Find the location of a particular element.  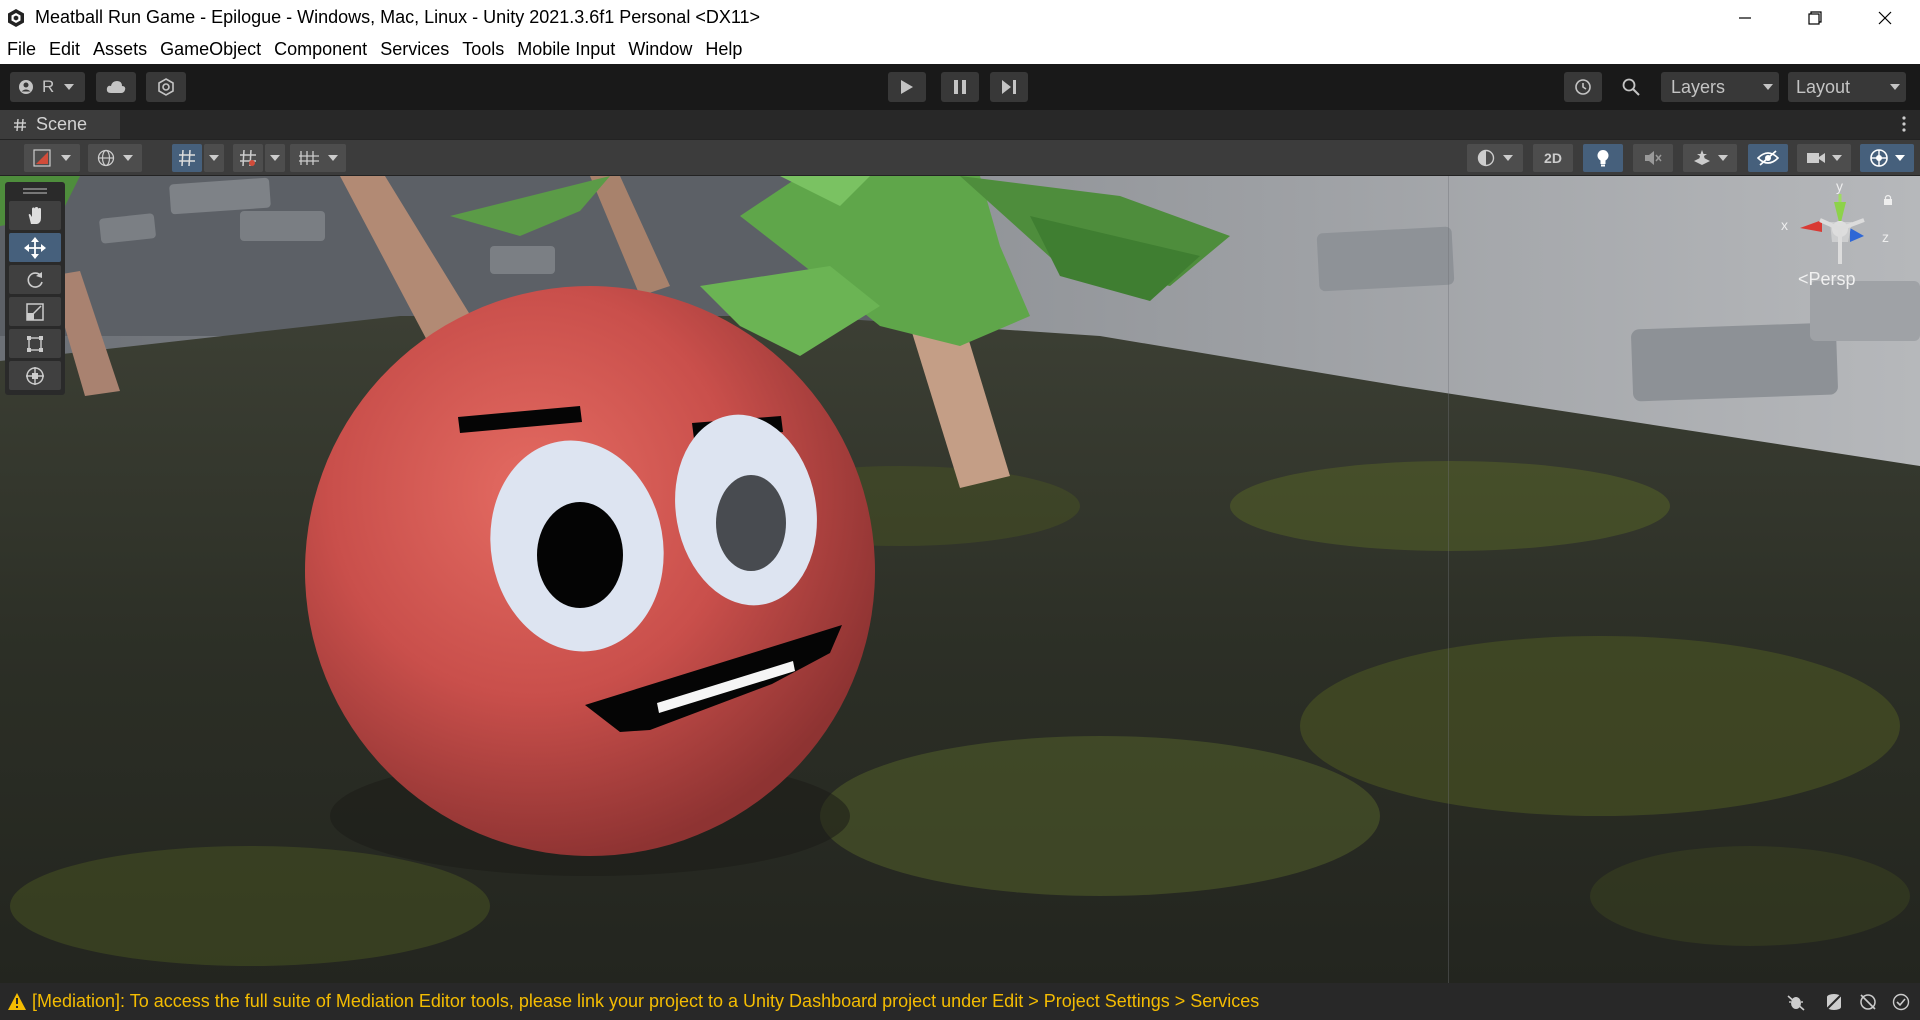

gizmos-icon is located at coordinates (1879, 158).